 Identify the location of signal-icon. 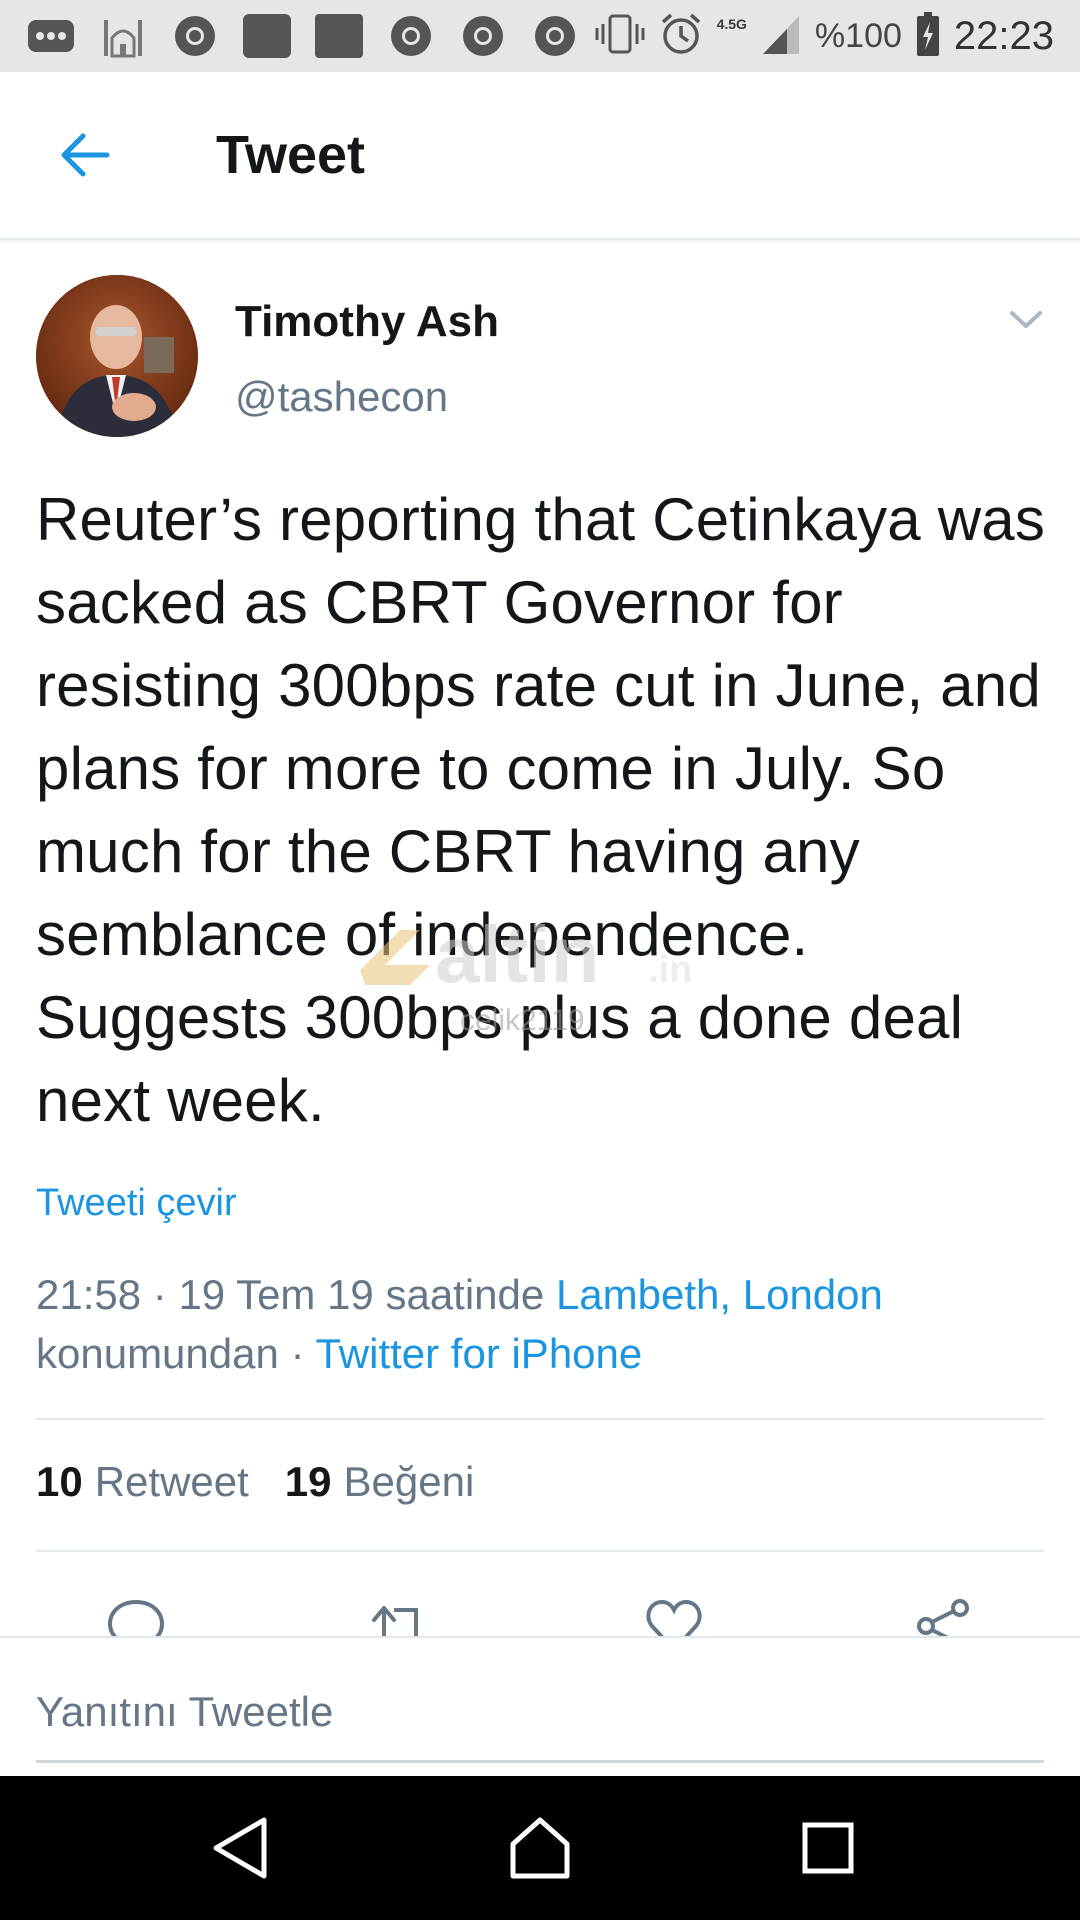
(781, 36).